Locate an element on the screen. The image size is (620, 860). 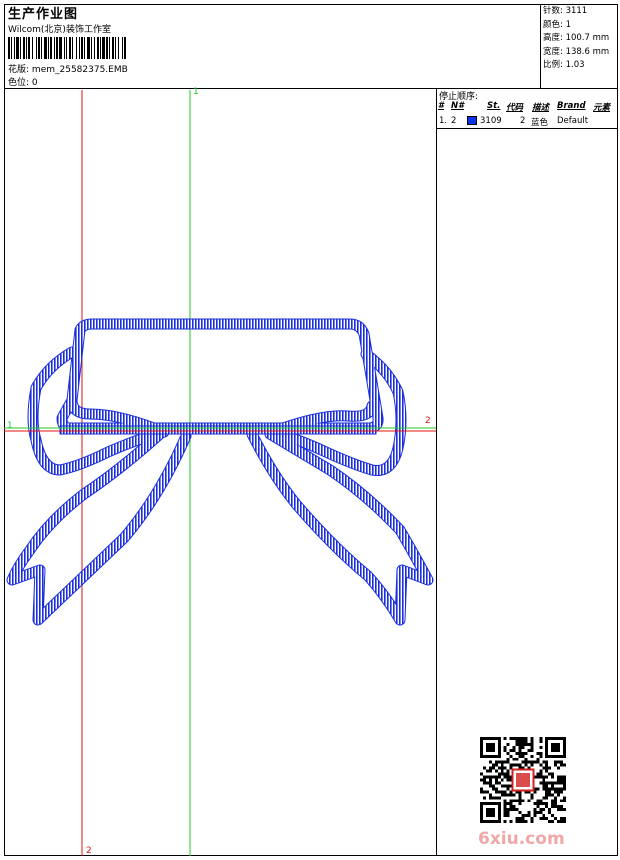
axis-label-green-top: 1 is located at coordinates (196, 92).